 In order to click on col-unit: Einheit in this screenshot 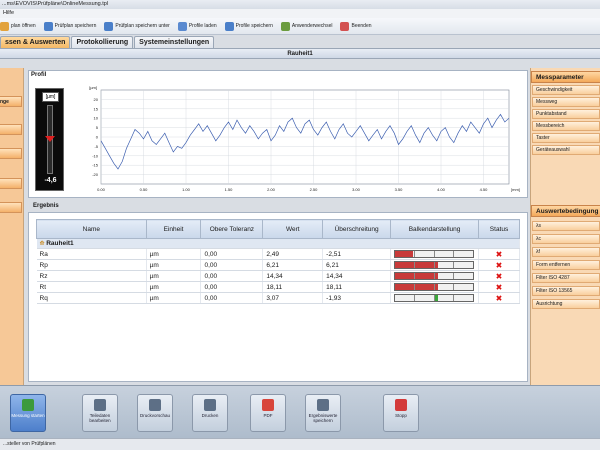, I will do `click(173, 229)`.